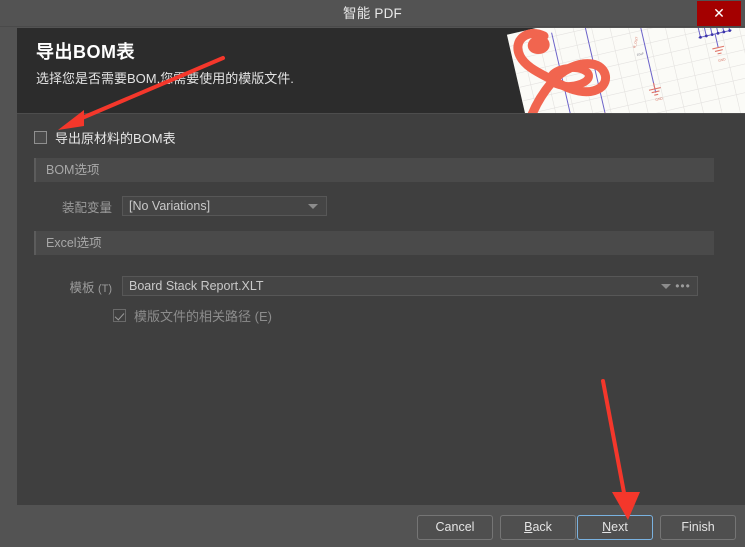 Image resolution: width=745 pixels, height=547 pixels. What do you see at coordinates (683, 286) in the screenshot?
I see `browse-ellipsis-button: •••` at bounding box center [683, 286].